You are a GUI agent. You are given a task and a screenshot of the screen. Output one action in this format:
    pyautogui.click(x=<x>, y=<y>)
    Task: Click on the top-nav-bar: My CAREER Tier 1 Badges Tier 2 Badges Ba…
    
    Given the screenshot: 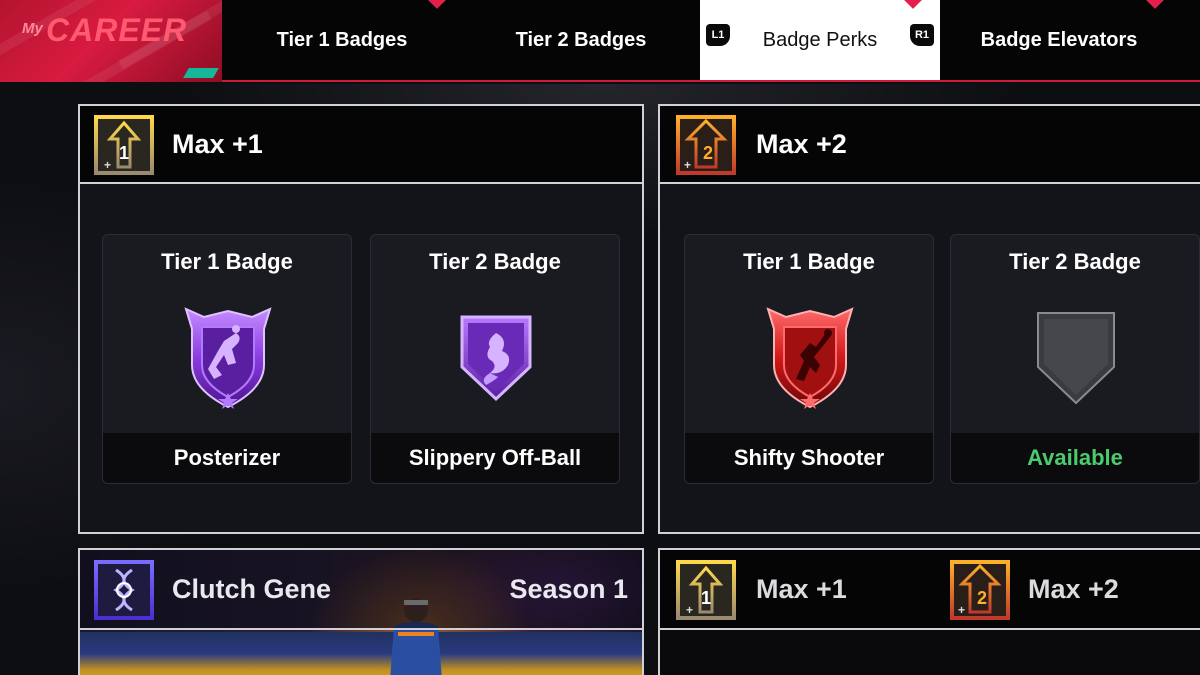 What is the action you would take?
    pyautogui.click(x=600, y=41)
    